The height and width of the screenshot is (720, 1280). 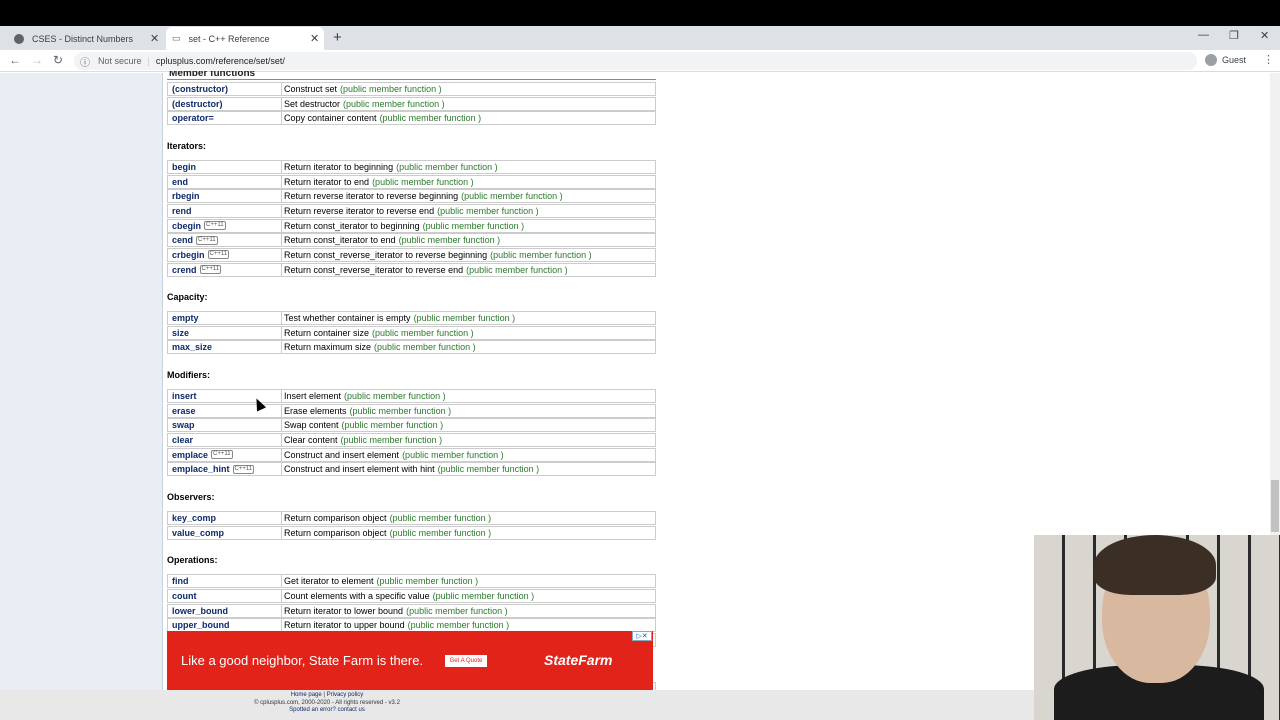 What do you see at coordinates (339, 166) in the screenshot?
I see `member-description: Return iterator to beginning` at bounding box center [339, 166].